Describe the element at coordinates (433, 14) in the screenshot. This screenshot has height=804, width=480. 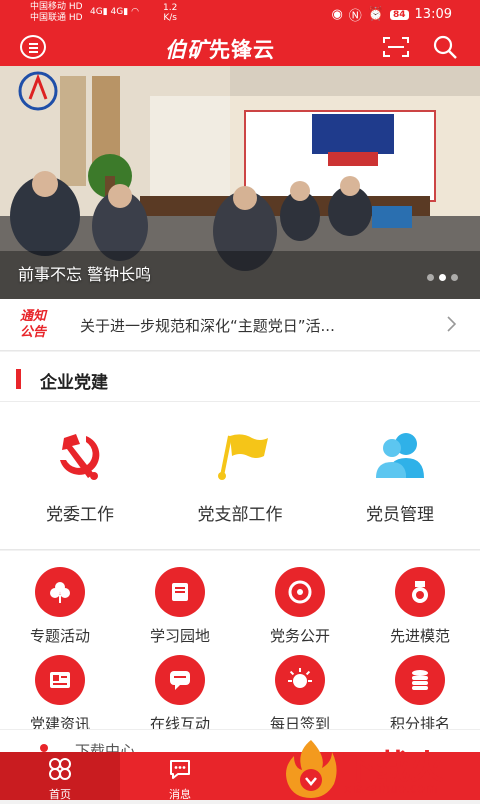
I see `clock: 13:09` at that location.